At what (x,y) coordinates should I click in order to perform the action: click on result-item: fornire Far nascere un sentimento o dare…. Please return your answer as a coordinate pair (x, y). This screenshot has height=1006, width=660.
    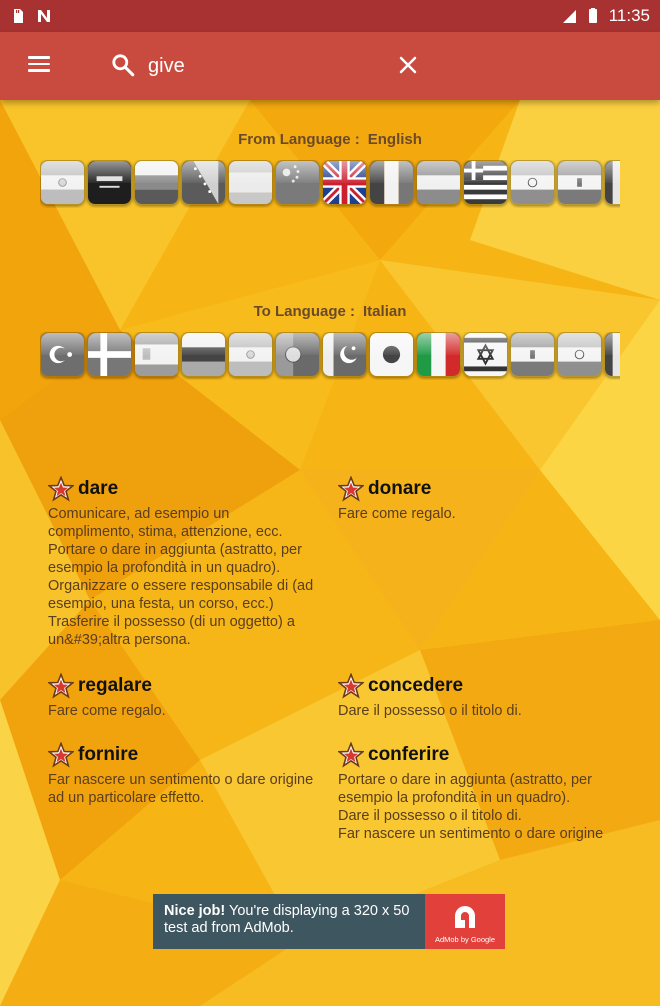
    Looking at the image, I should click on (189, 774).